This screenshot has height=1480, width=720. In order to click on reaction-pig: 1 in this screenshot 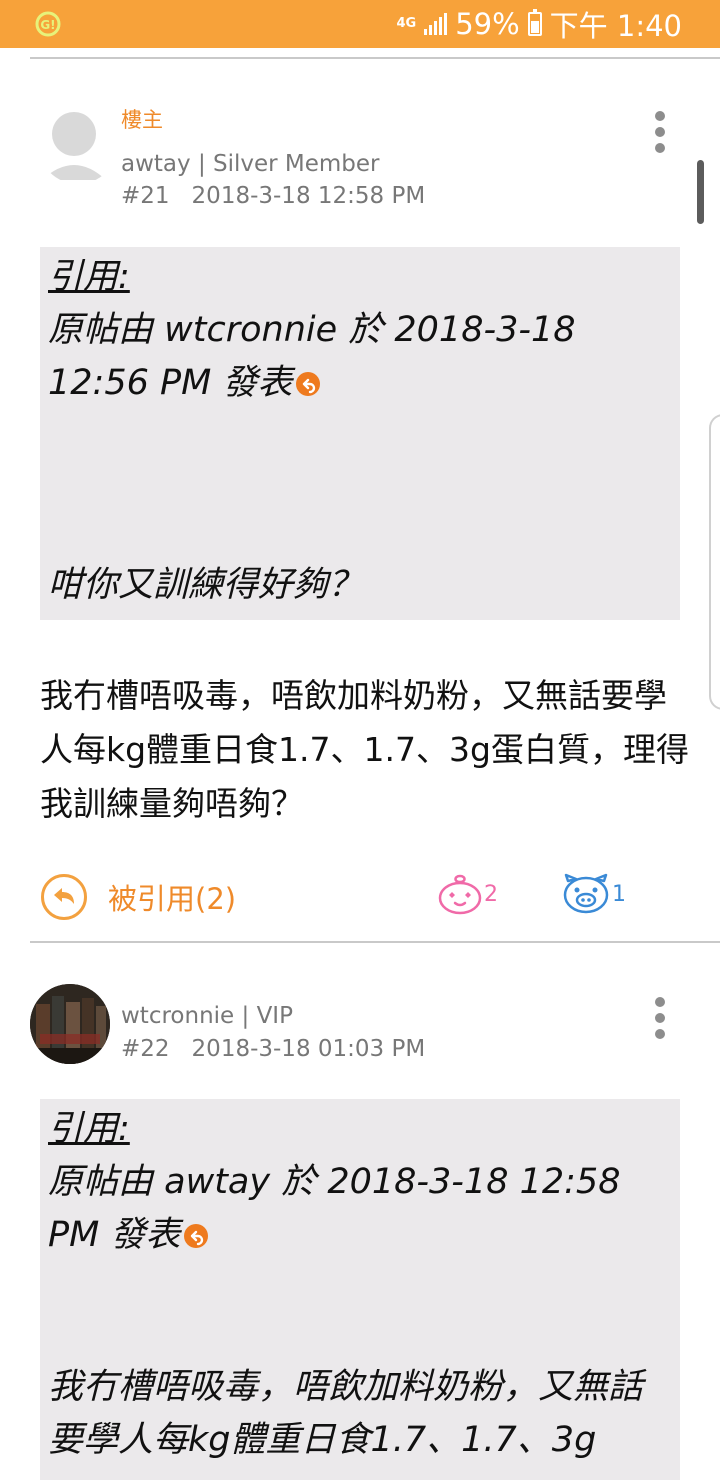, I will do `click(594, 894)`.